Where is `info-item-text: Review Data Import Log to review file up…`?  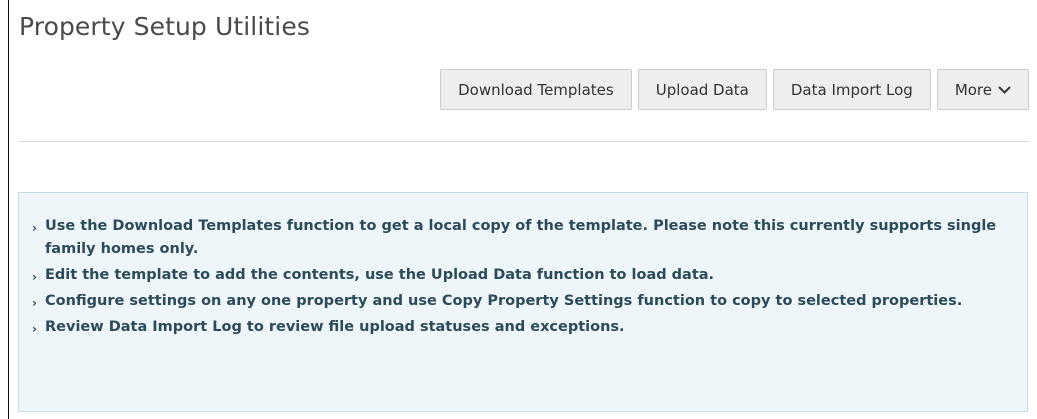
info-item-text: Review Data Import Log to review file up… is located at coordinates (335, 327).